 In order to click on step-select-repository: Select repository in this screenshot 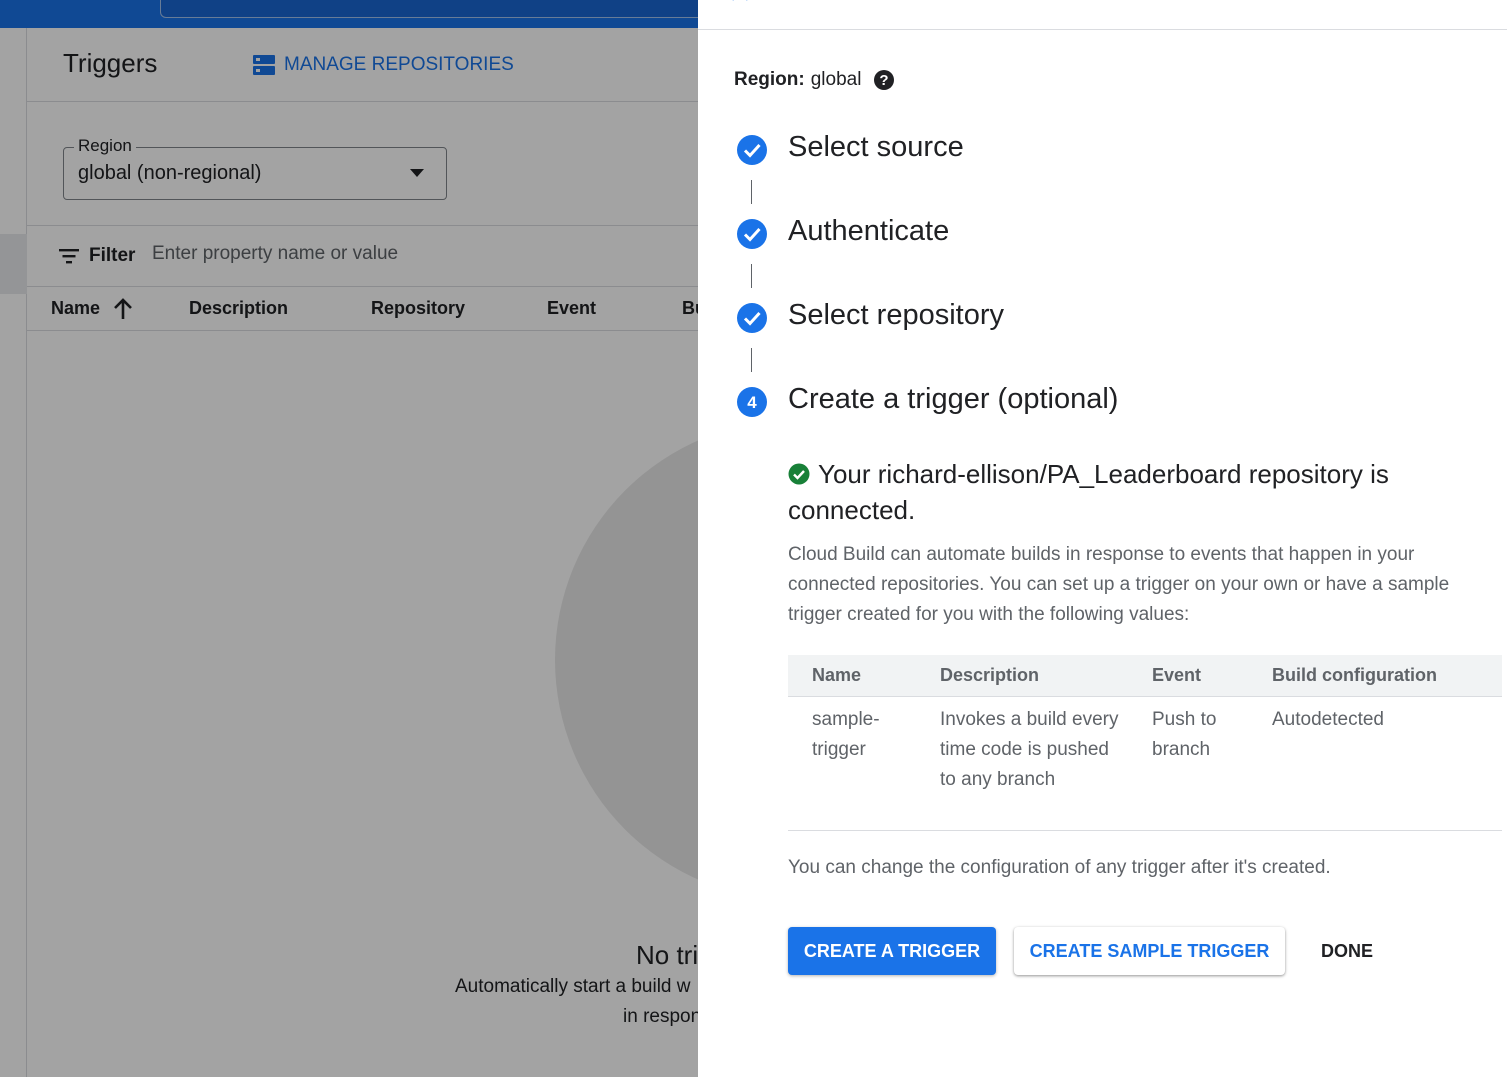, I will do `click(896, 315)`.